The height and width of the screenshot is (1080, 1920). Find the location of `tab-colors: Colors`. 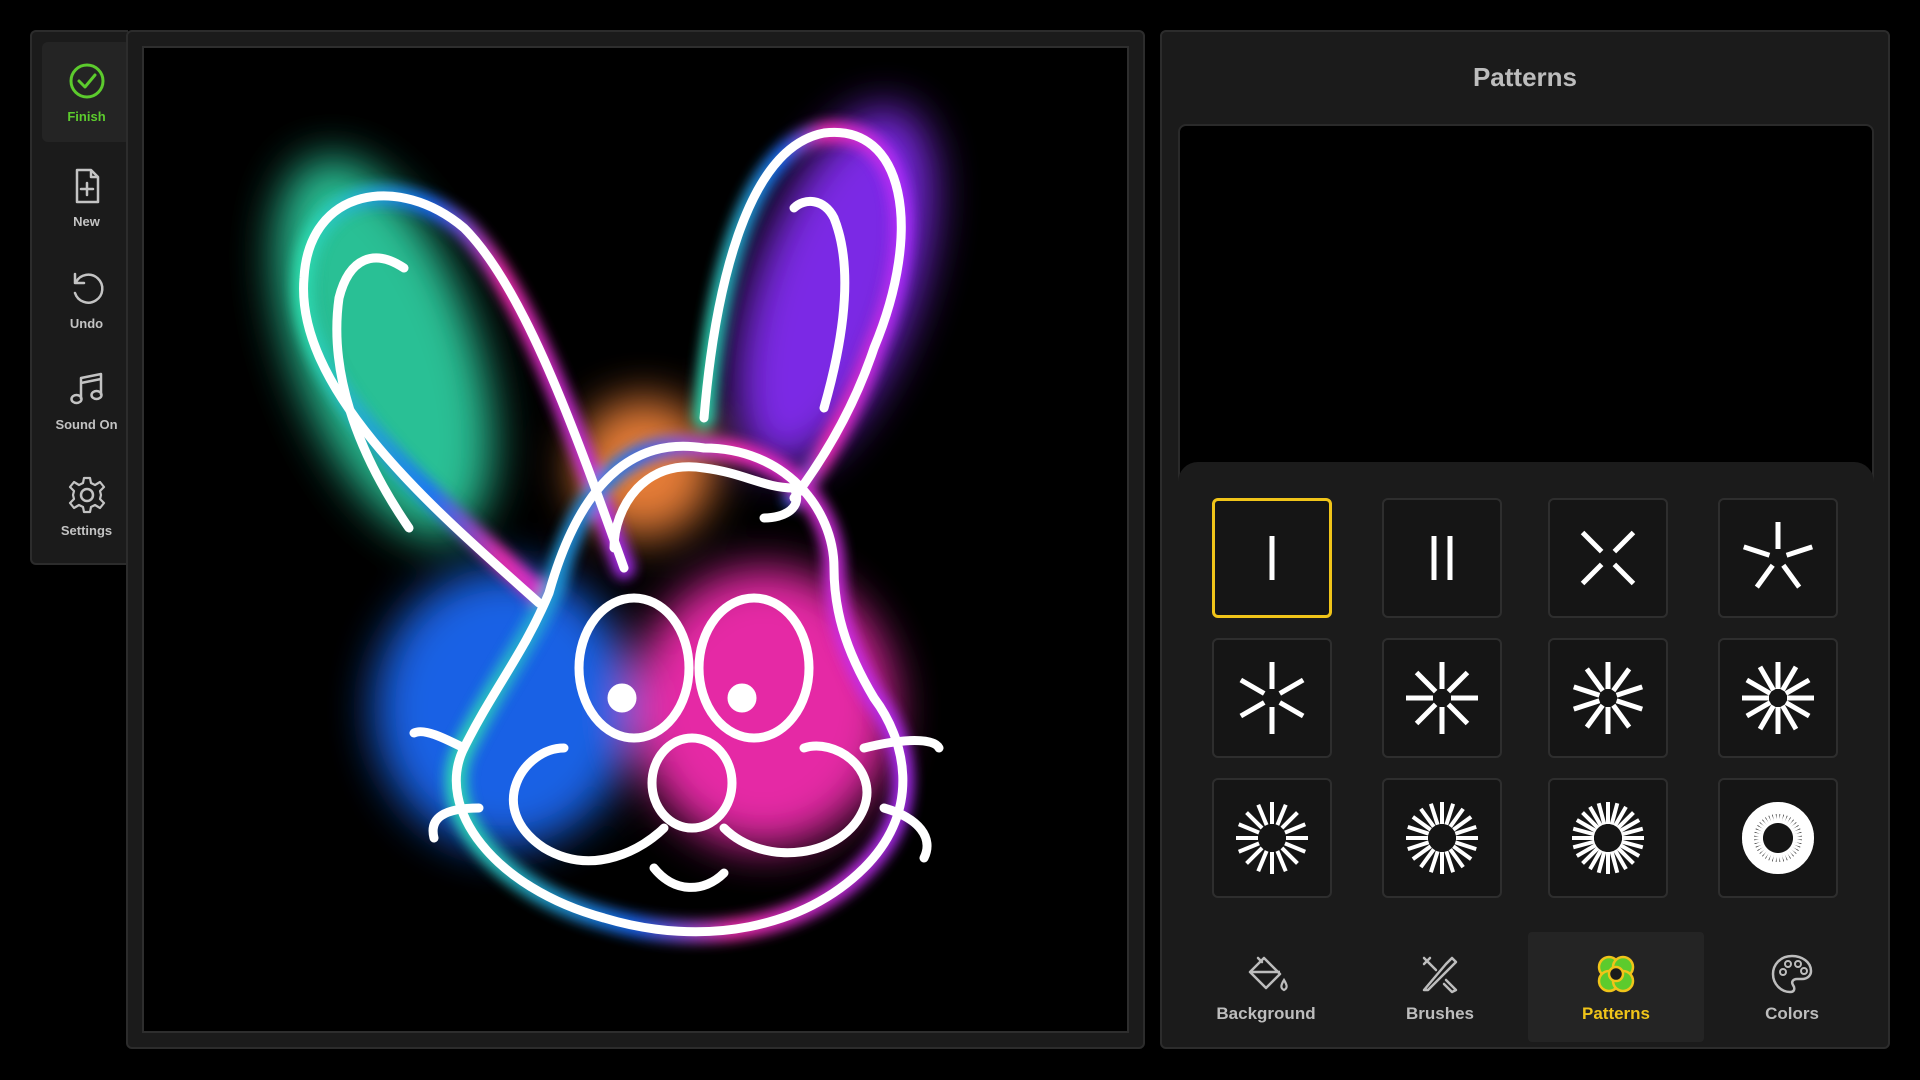

tab-colors: Colors is located at coordinates (1792, 987).